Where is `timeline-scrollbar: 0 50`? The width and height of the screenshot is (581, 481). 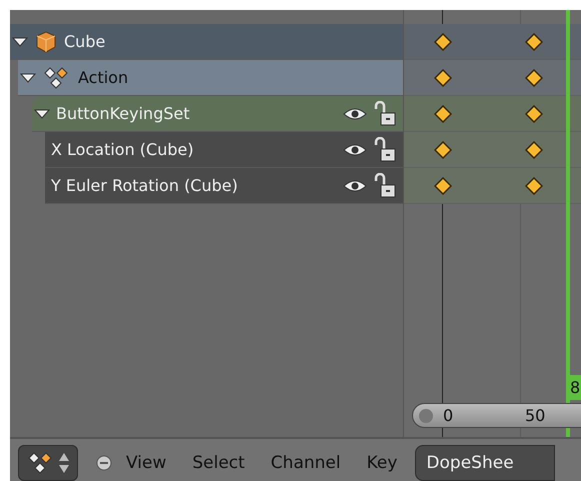
timeline-scrollbar: 0 50 is located at coordinates (496, 415).